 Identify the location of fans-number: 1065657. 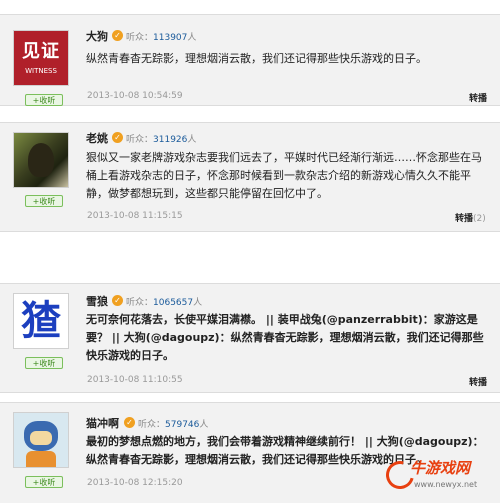
(173, 303).